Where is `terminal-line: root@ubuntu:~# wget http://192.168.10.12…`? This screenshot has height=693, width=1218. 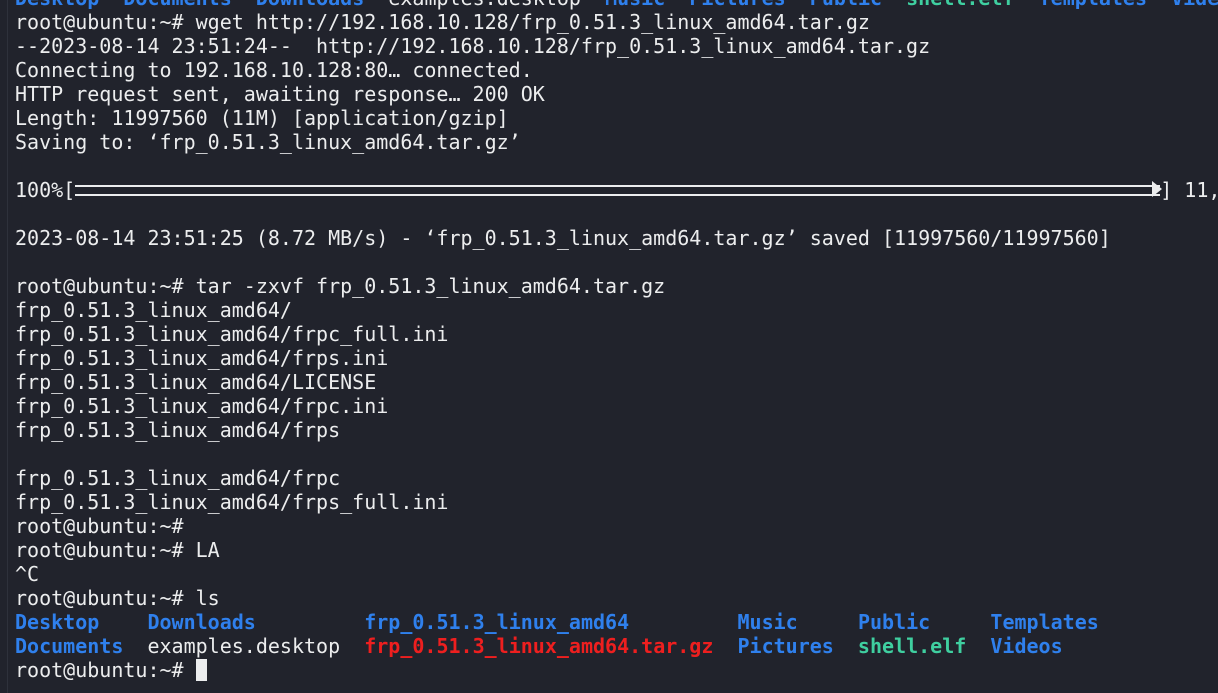
terminal-line: root@ubuntu:~# wget http://192.168.10.12… is located at coordinates (616, 22).